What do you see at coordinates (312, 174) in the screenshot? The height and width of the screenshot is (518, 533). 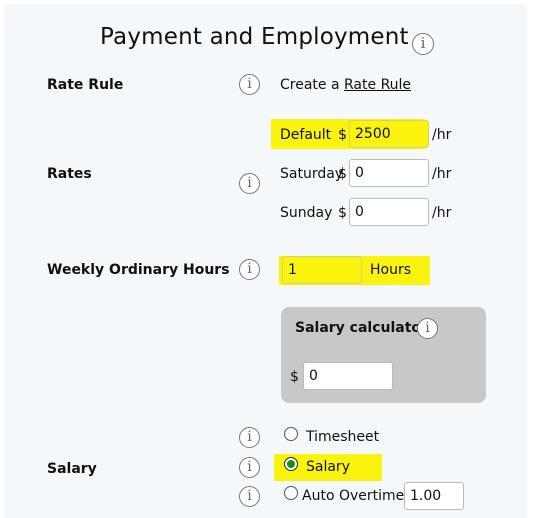 I see `saturday-rate-label: Saturday` at bounding box center [312, 174].